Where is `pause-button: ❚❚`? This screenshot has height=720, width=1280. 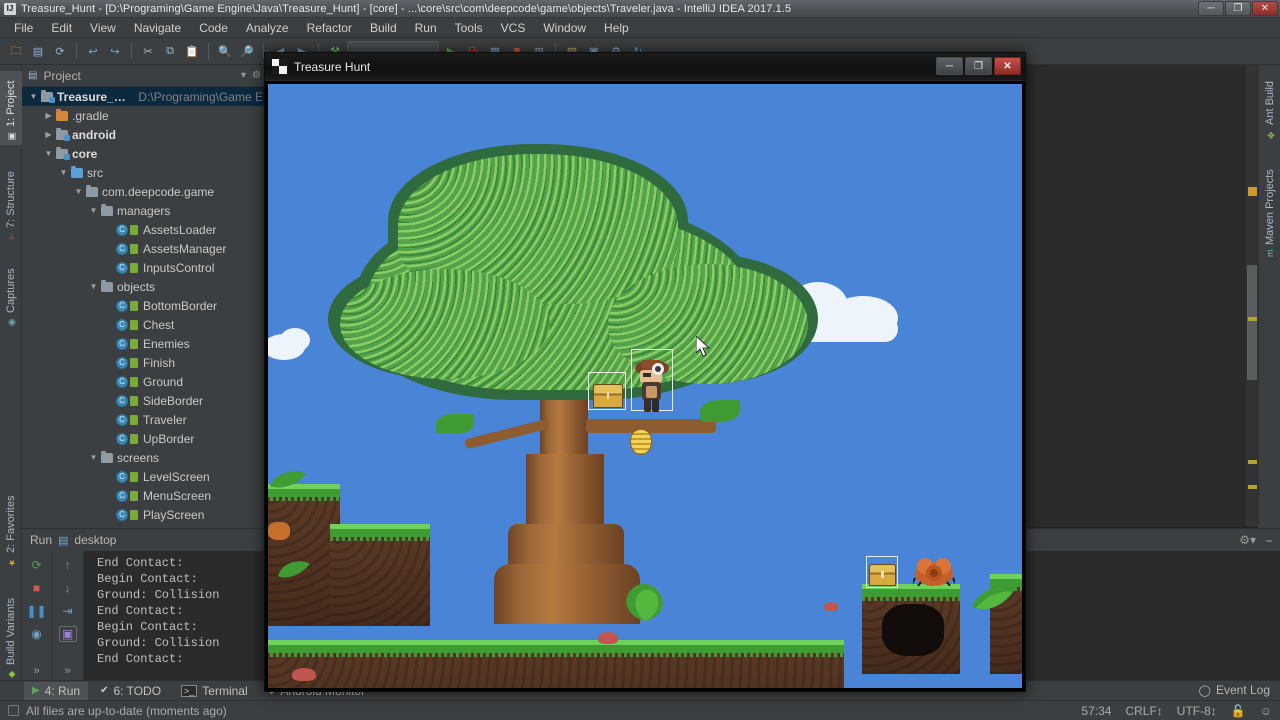 pause-button: ❚❚ is located at coordinates (36, 611).